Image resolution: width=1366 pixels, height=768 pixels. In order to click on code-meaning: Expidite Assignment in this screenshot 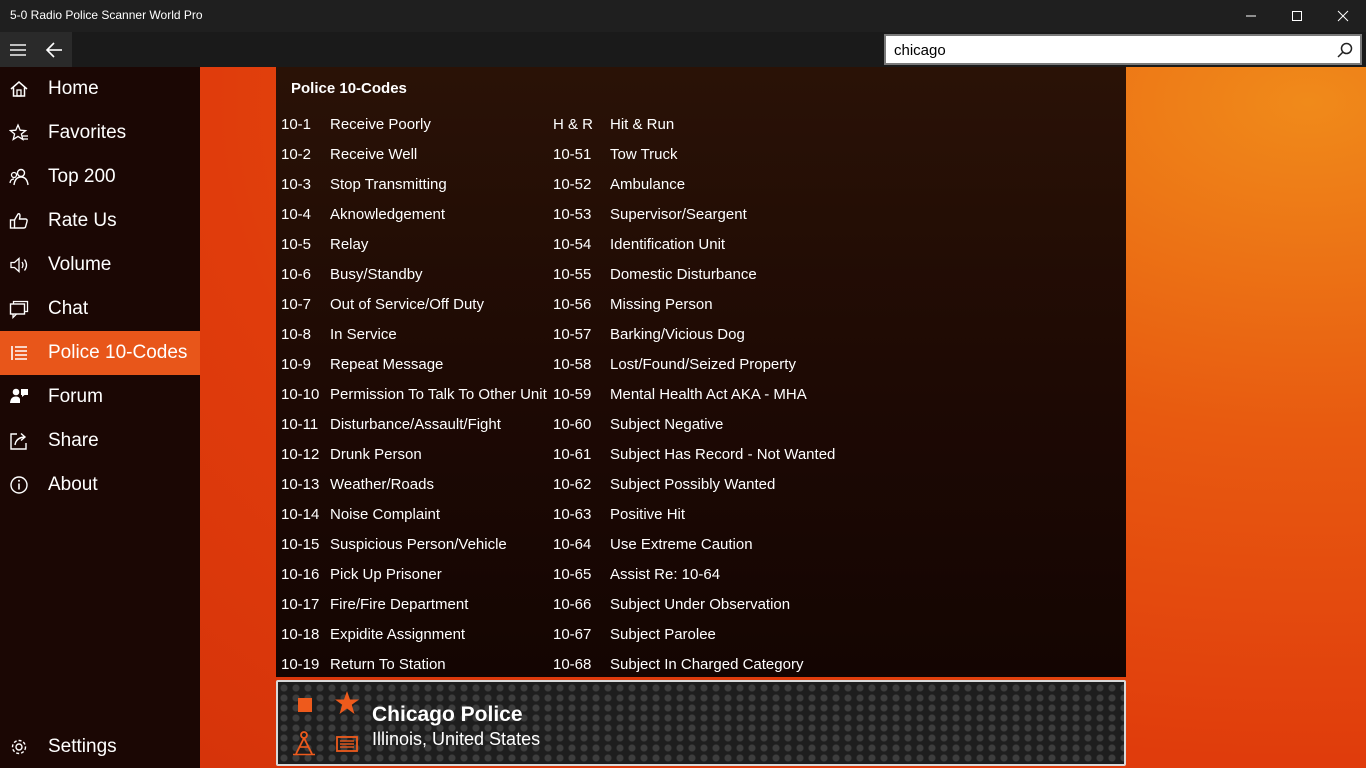, I will do `click(398, 634)`.